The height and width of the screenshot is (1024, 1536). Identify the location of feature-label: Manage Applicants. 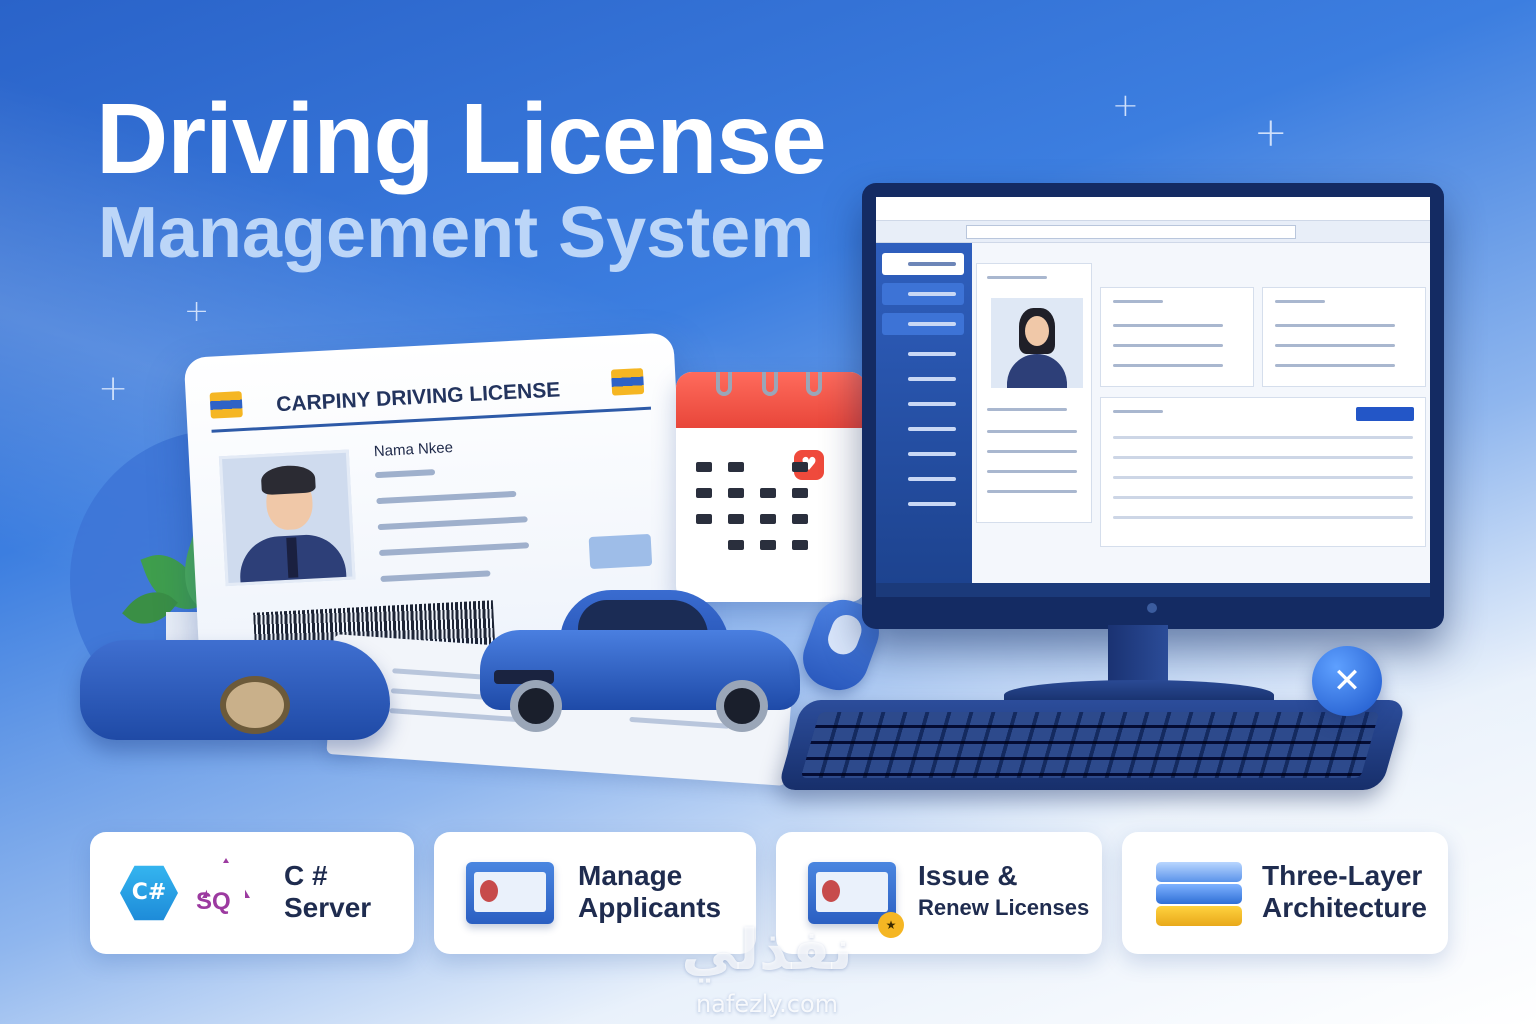
(650, 891).